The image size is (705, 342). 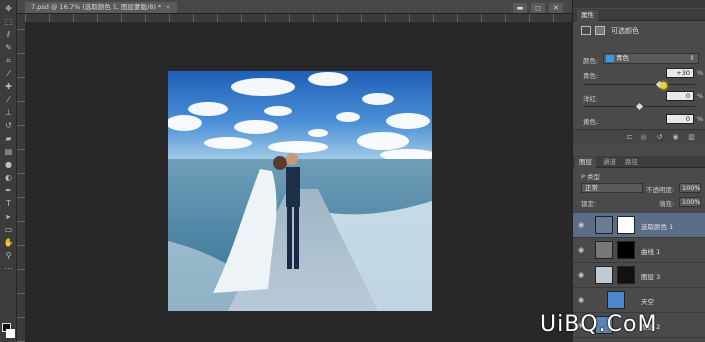 What do you see at coordinates (667, 204) in the screenshot?
I see `fill-label: 填充:` at bounding box center [667, 204].